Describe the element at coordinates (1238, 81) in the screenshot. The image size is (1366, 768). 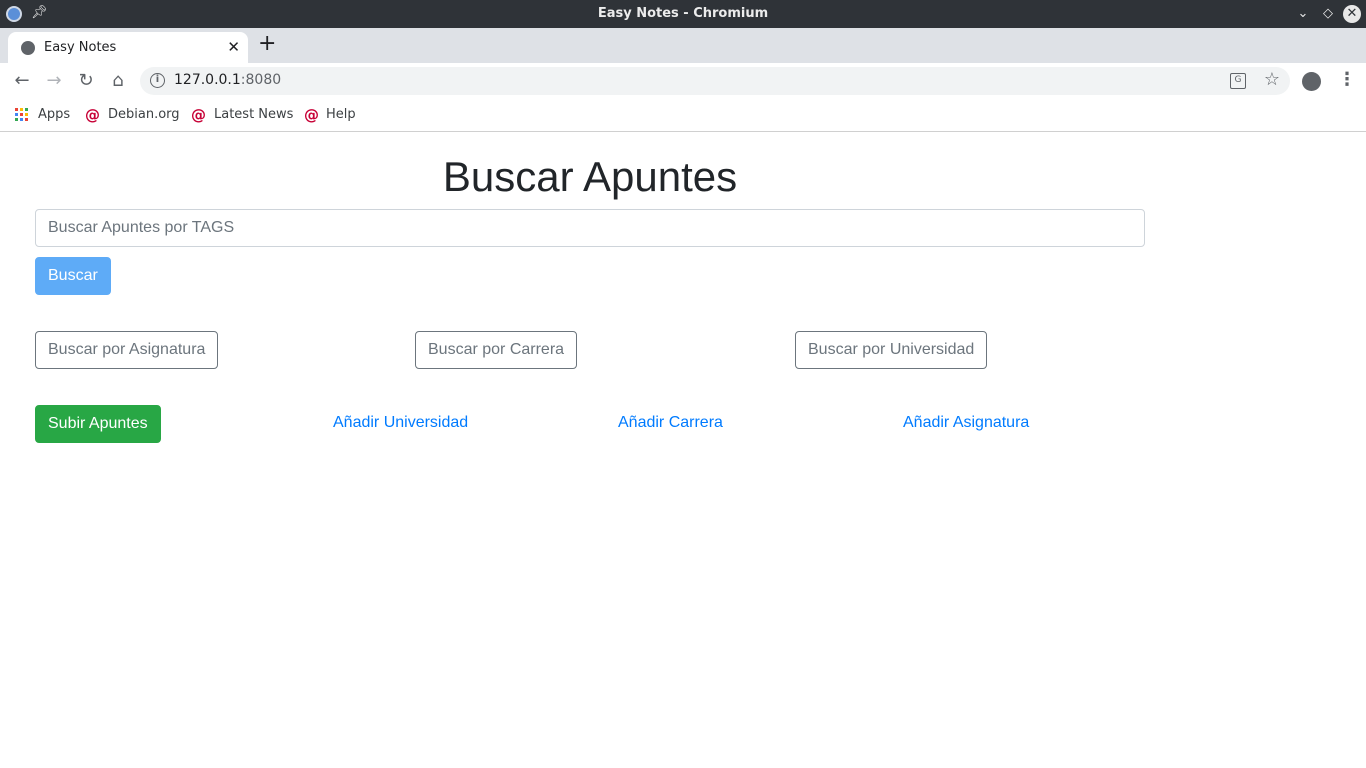
I see `translate-icon: G` at that location.